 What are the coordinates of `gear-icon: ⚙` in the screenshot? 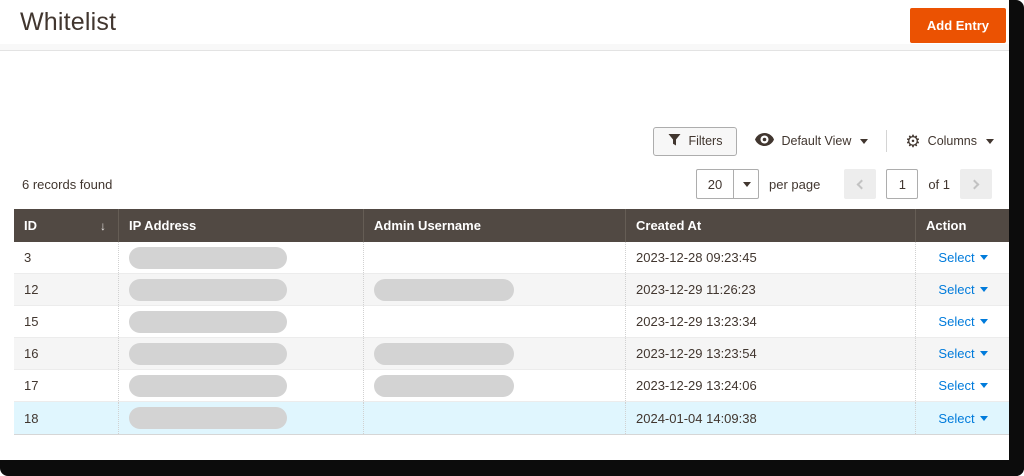 It's located at (913, 141).